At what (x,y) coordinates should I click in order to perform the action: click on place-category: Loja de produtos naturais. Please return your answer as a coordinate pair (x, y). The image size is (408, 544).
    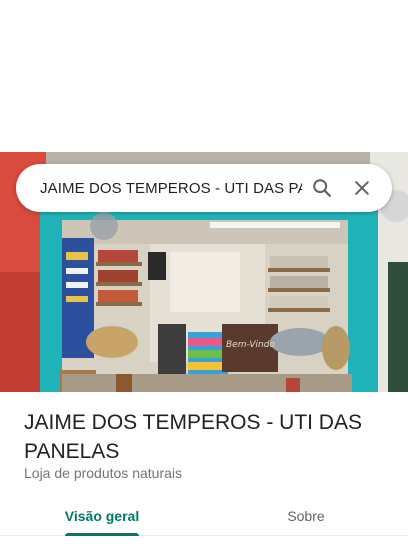
    Looking at the image, I should click on (103, 473).